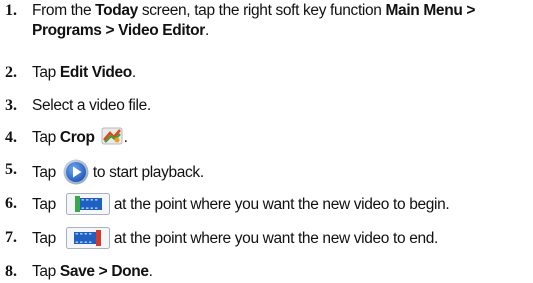 Image resolution: width=533 pixels, height=283 pixels. Describe the element at coordinates (280, 272) in the screenshot. I see `step-text: Tap Save > Done.` at that location.